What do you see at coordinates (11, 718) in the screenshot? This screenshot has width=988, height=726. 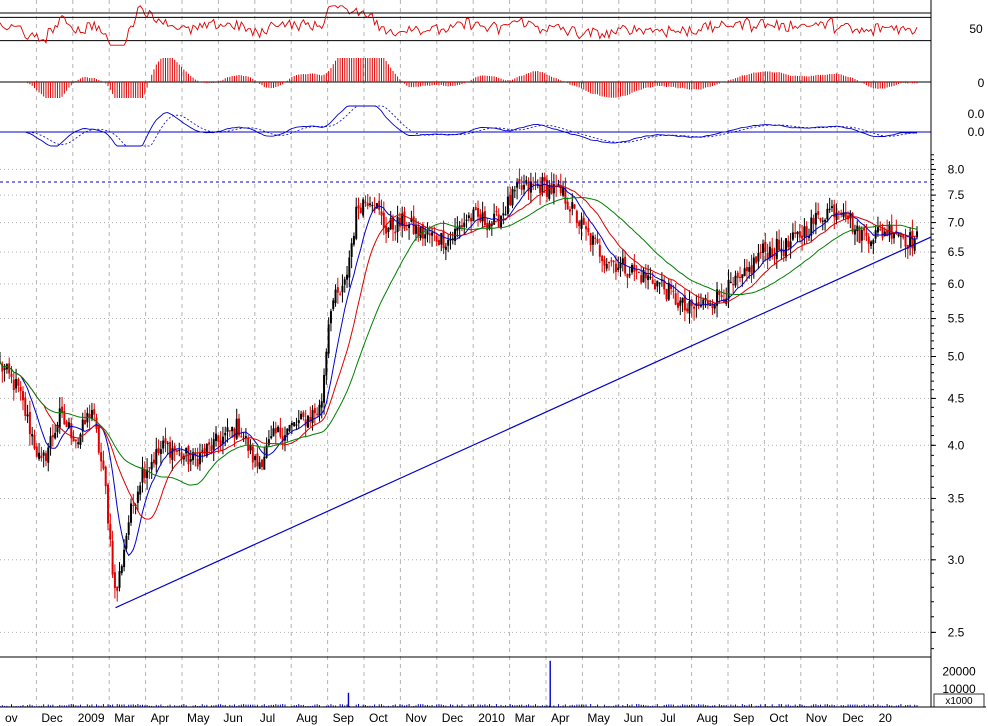 I see `month-label: ov` at bounding box center [11, 718].